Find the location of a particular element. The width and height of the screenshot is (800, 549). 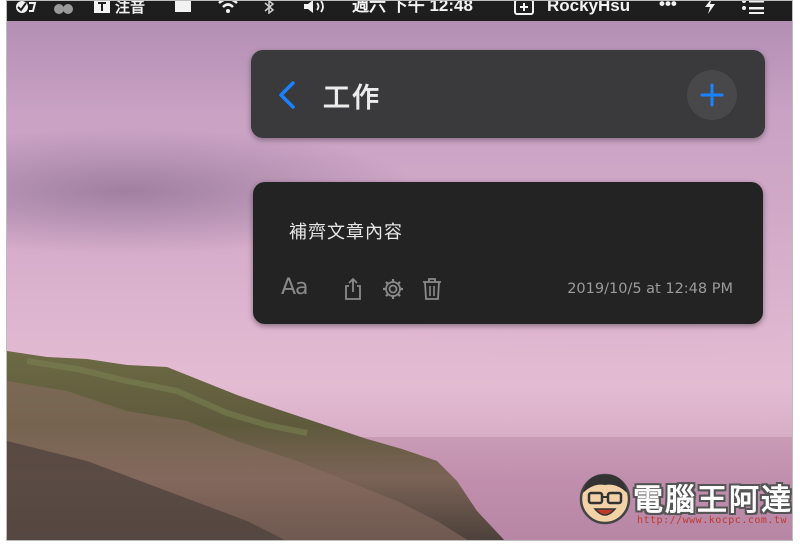

note-timestamp: 2019/10/5 at 12:48 PM is located at coordinates (650, 289).